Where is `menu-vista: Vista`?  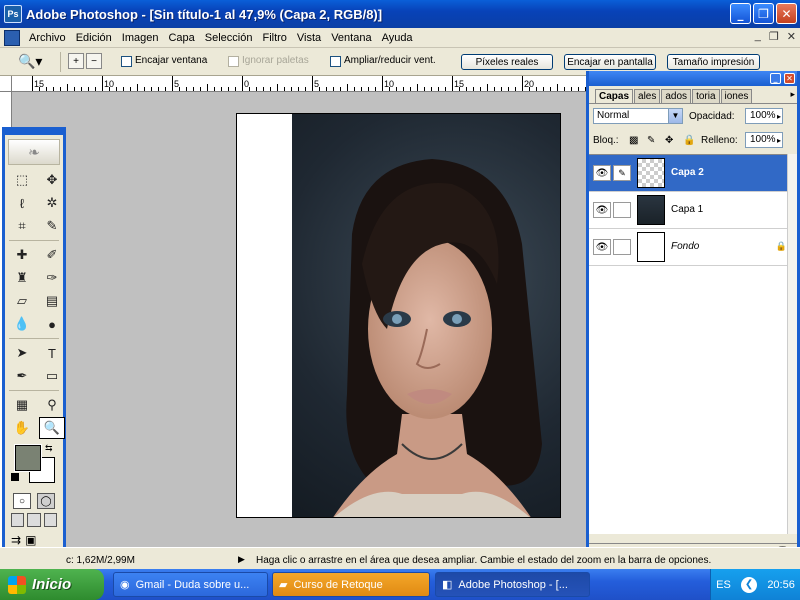
menu-vista: Vista is located at coordinates (309, 38).